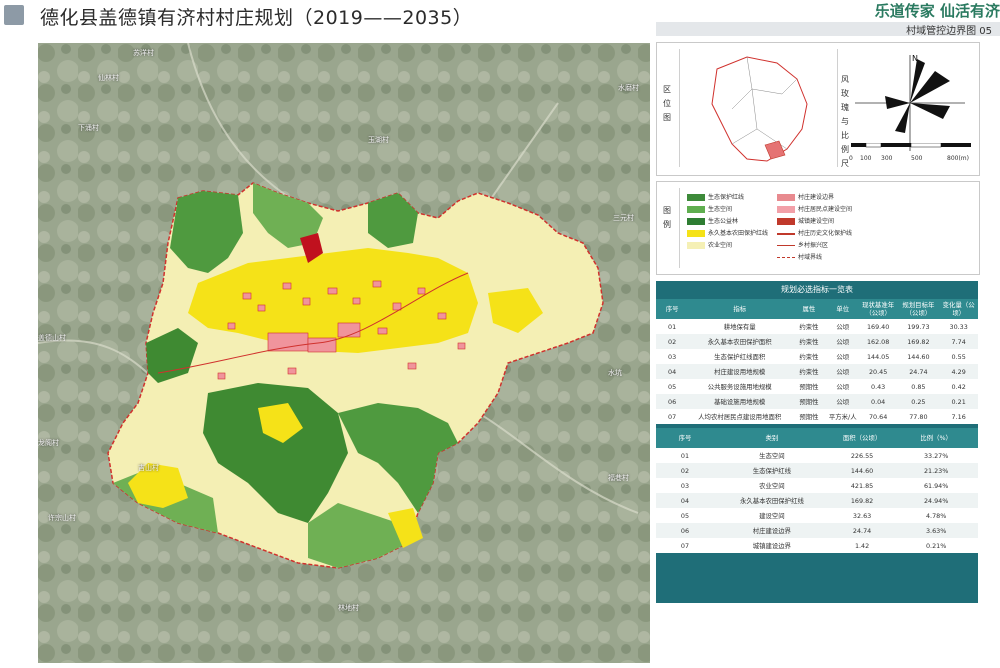  I want to click on legend-item: 村庄历史文化保护线, so click(814, 232).